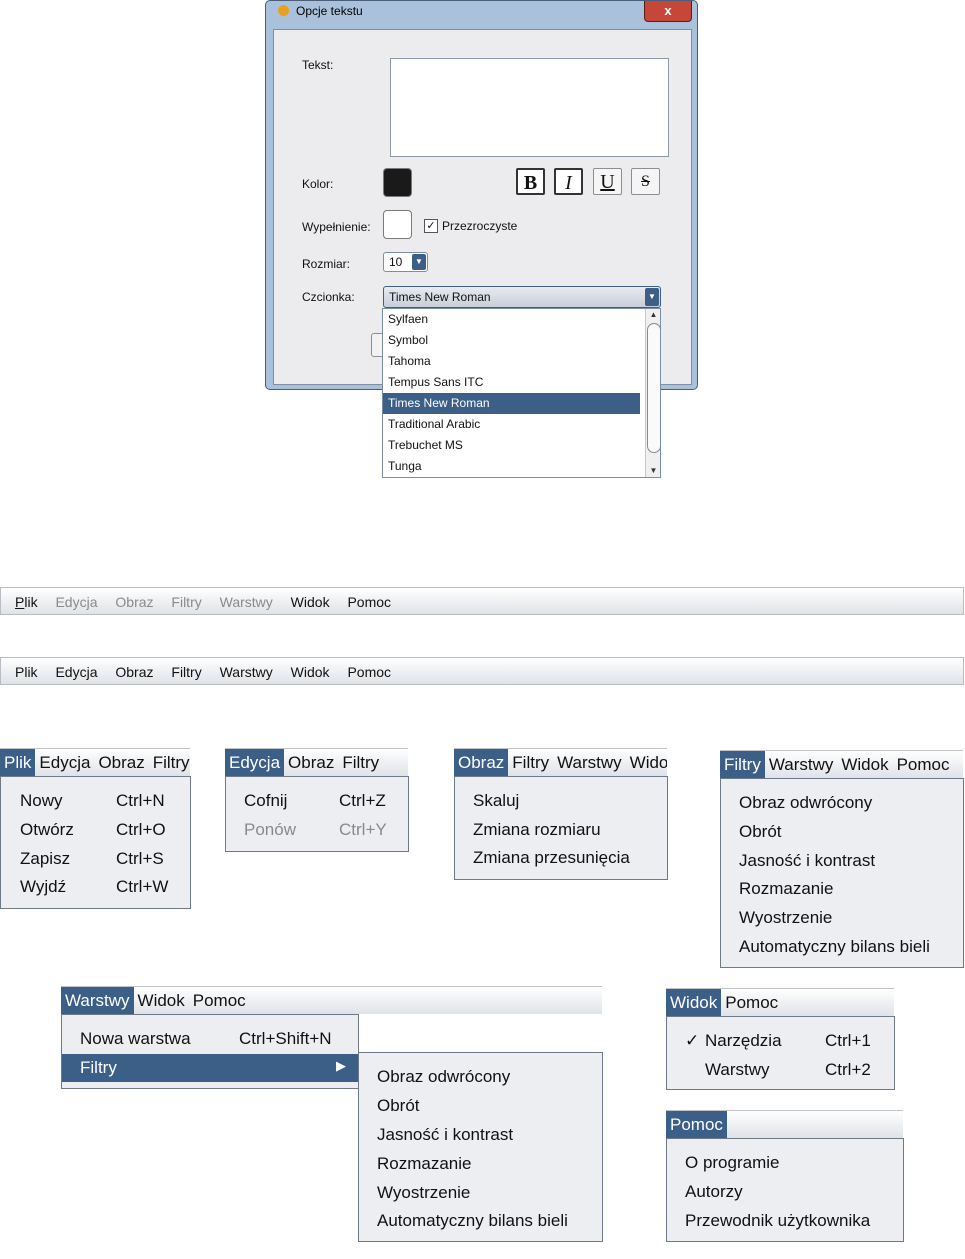 The height and width of the screenshot is (1259, 965). I want to click on font-option: Trebuchet MS, so click(511, 445).